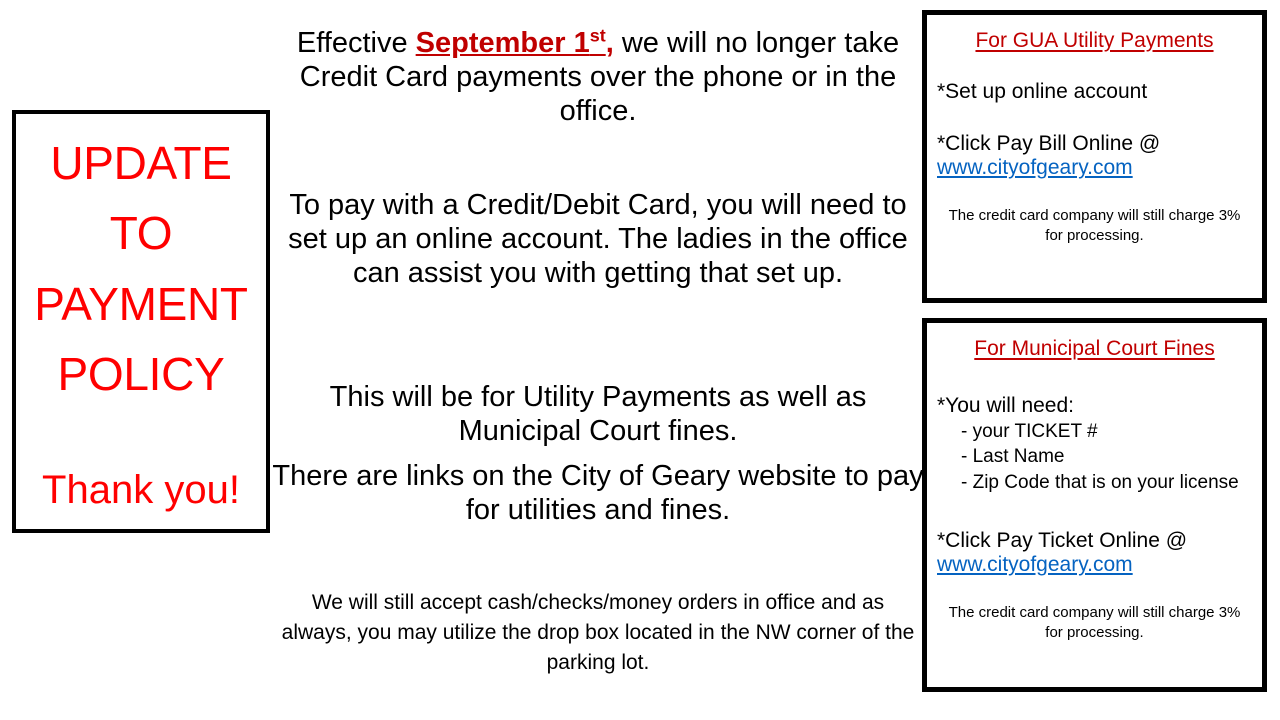  Describe the element at coordinates (1094, 565) in the screenshot. I see `court-website-link: www.cityofgeary.com` at that location.